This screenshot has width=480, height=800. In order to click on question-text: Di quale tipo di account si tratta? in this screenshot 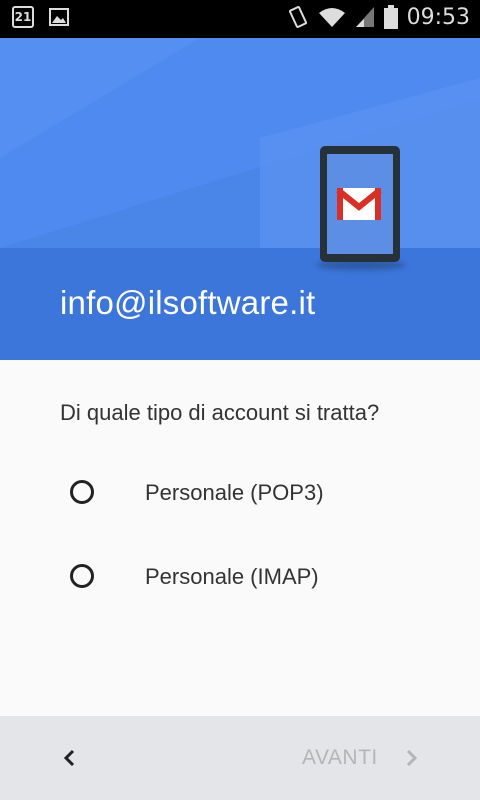, I will do `click(220, 412)`.